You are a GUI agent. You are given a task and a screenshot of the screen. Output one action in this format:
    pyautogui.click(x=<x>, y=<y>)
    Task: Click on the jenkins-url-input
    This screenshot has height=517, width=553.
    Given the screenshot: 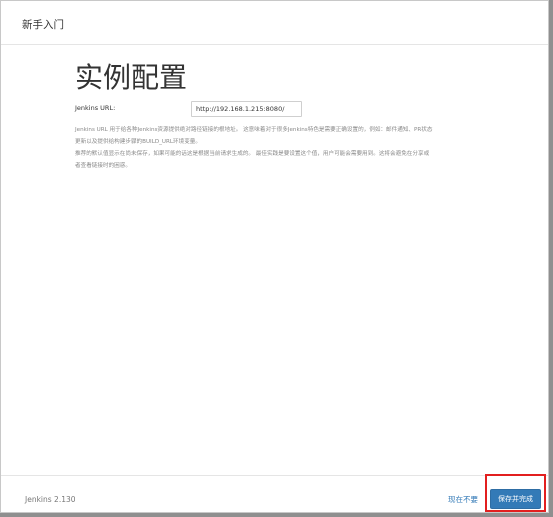 What is the action you would take?
    pyautogui.click(x=246, y=109)
    